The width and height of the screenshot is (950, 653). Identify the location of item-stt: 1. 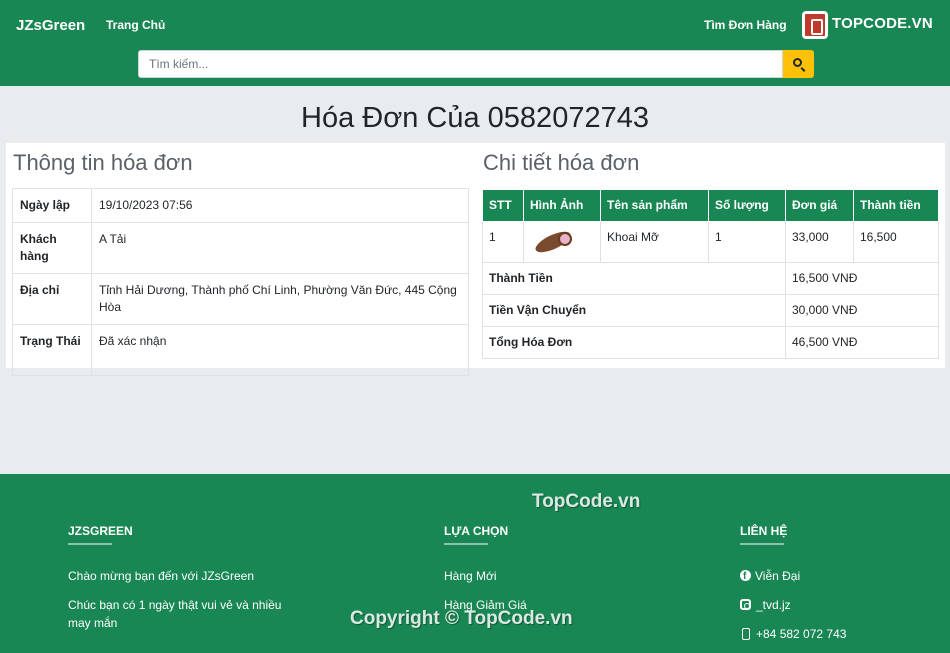
(503, 242).